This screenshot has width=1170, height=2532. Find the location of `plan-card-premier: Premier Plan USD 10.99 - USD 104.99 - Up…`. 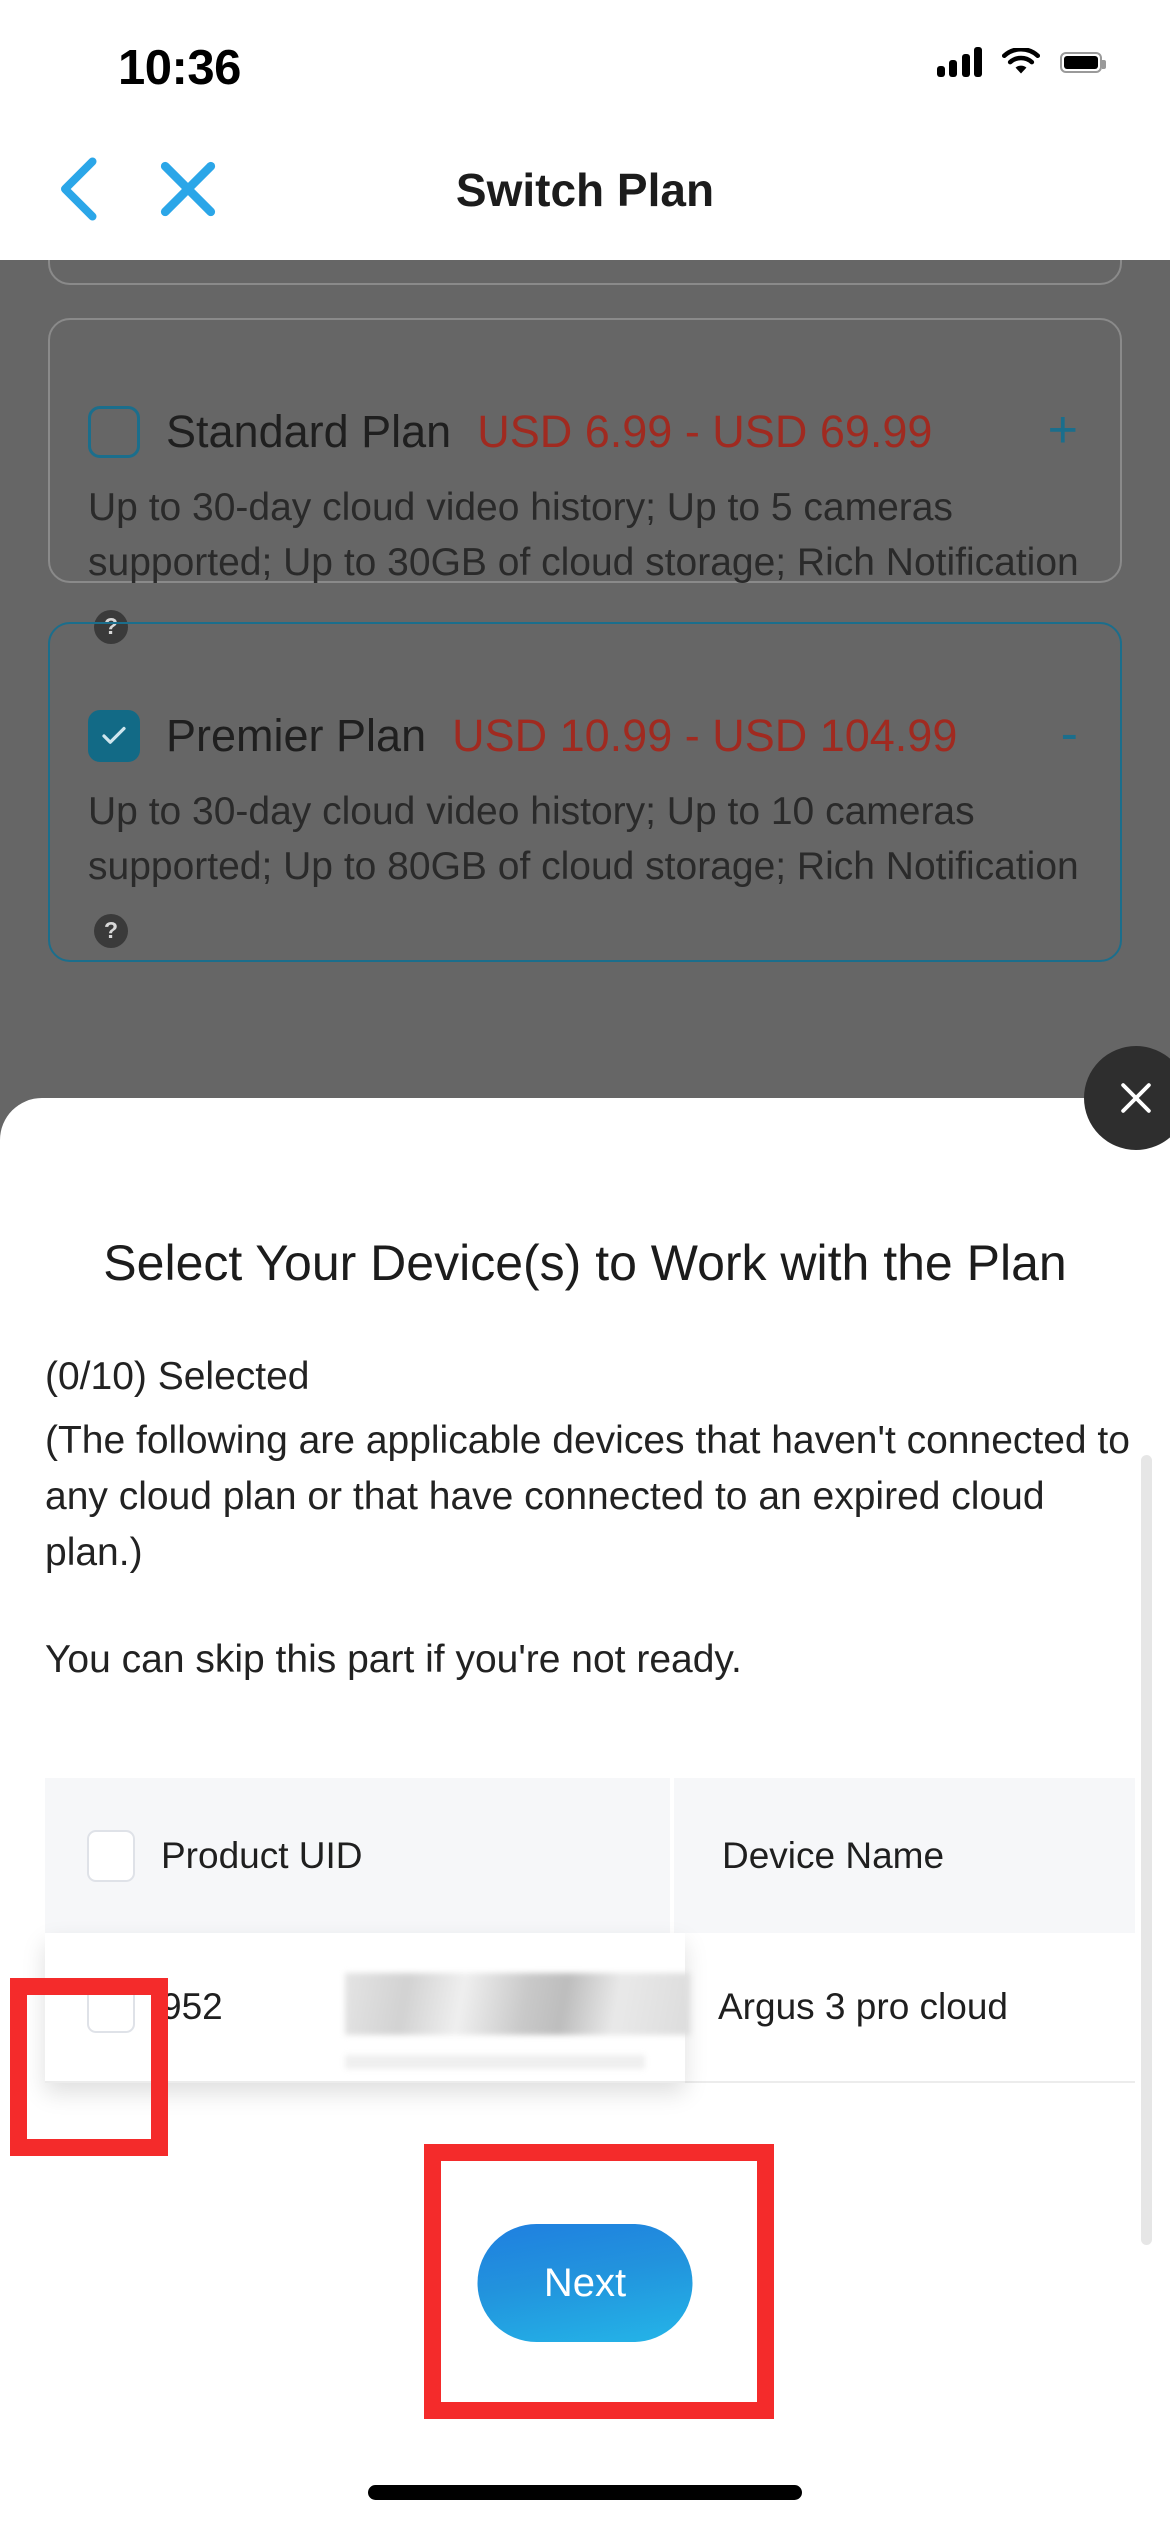

plan-card-premier: Premier Plan USD 10.99 - USD 104.99 - Up… is located at coordinates (585, 792).